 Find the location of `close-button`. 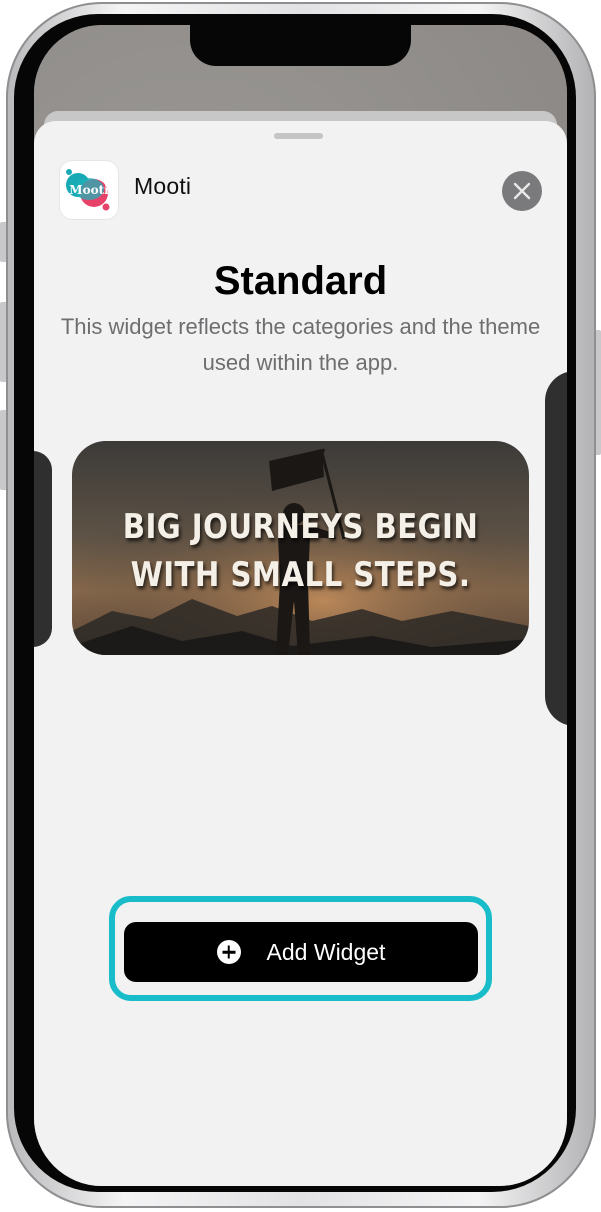

close-button is located at coordinates (522, 191).